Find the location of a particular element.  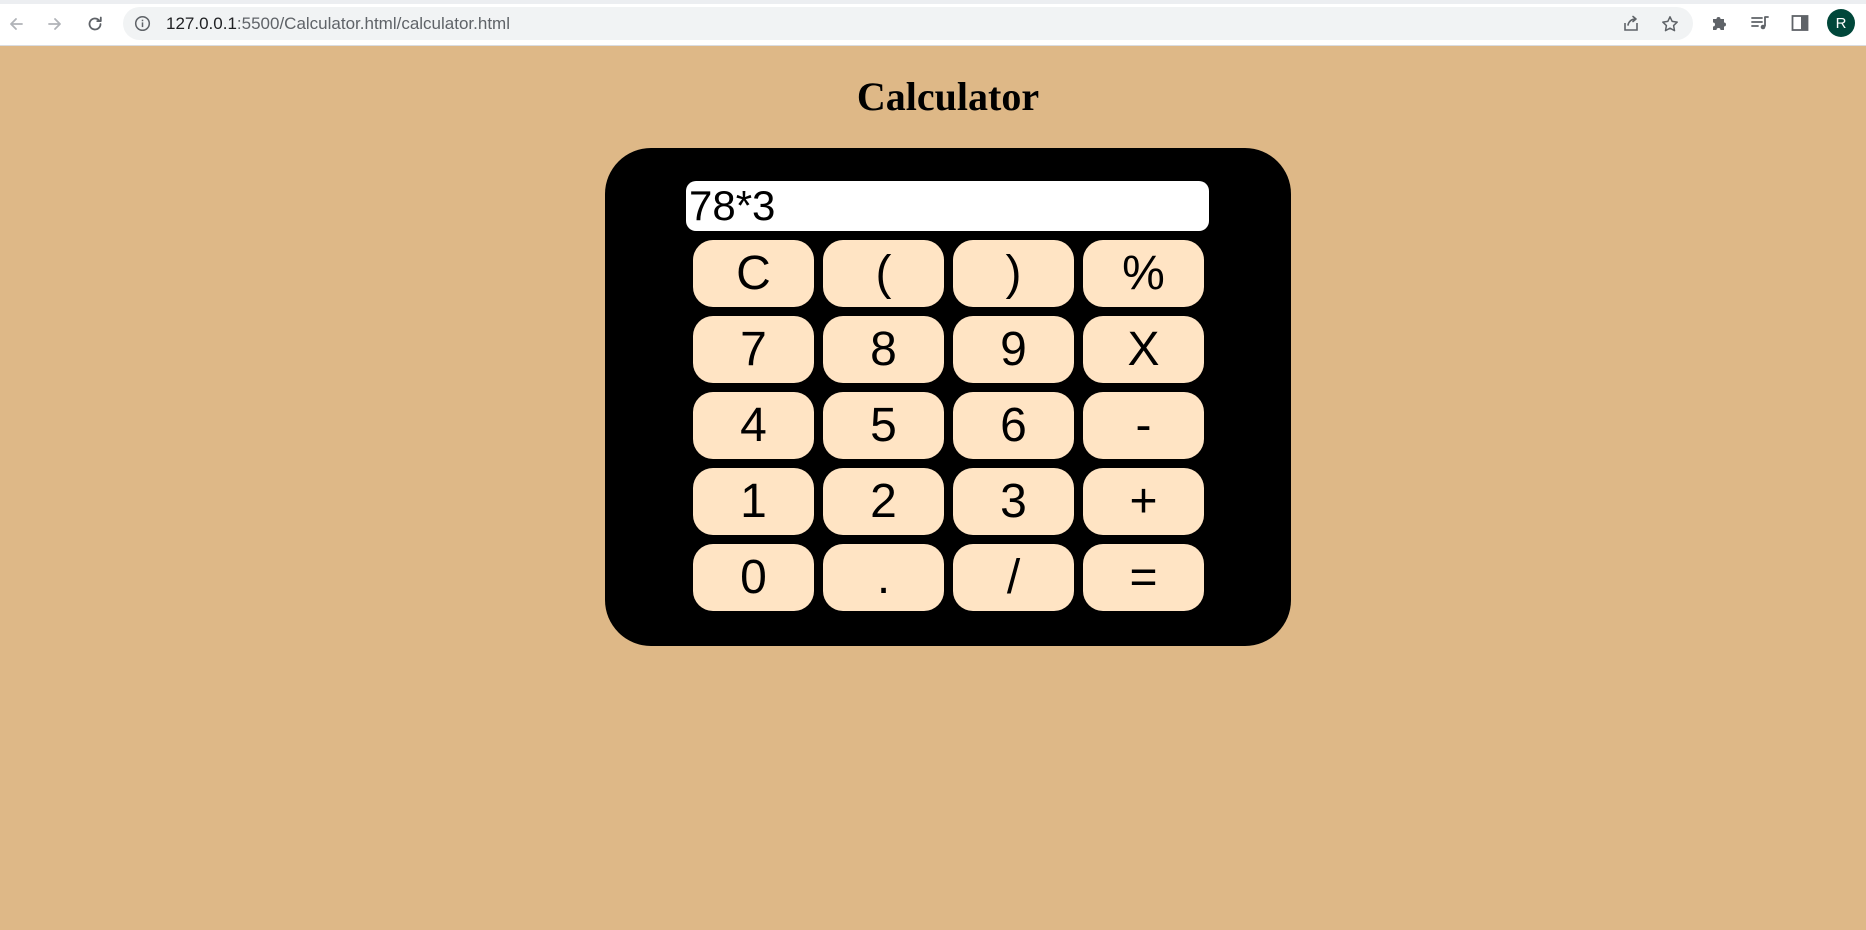

reload-button is located at coordinates (95, 24).